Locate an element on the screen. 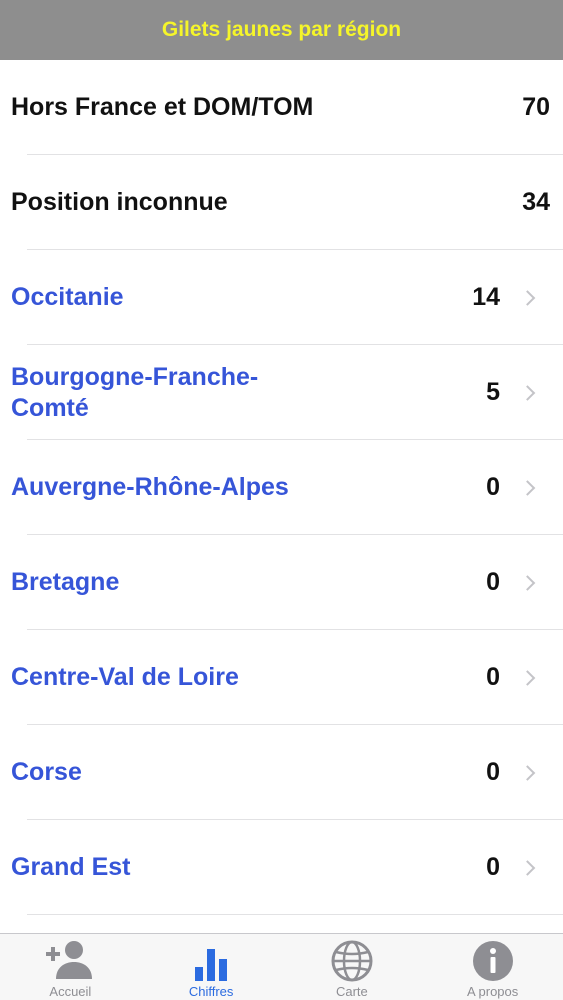  row-label: Occitanie is located at coordinates (67, 297).